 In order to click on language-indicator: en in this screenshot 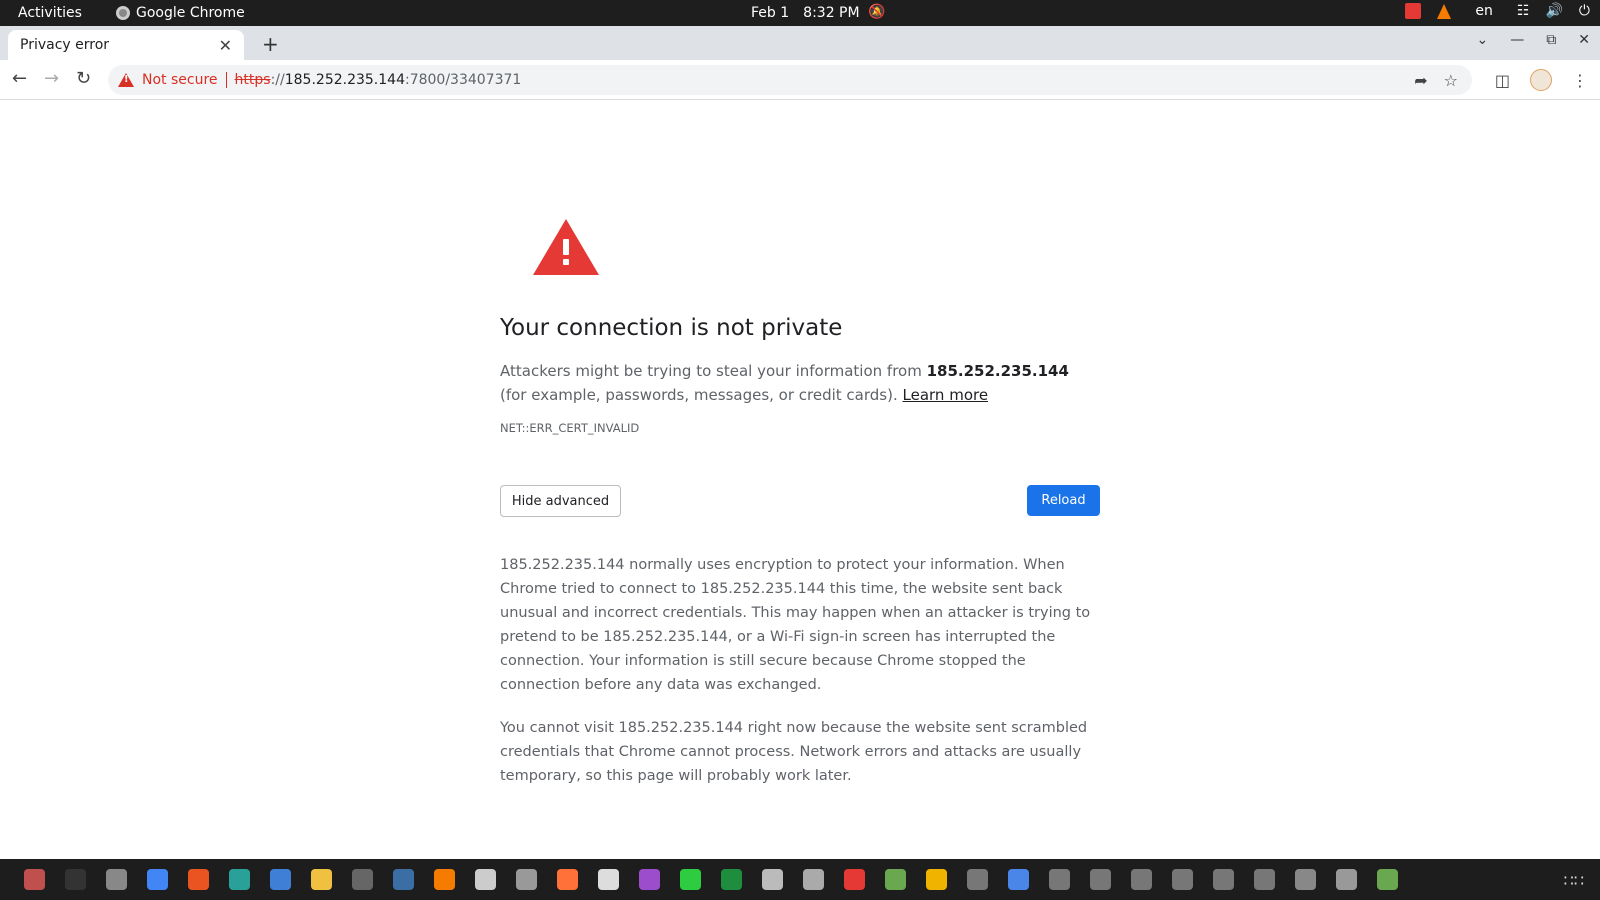, I will do `click(1484, 11)`.